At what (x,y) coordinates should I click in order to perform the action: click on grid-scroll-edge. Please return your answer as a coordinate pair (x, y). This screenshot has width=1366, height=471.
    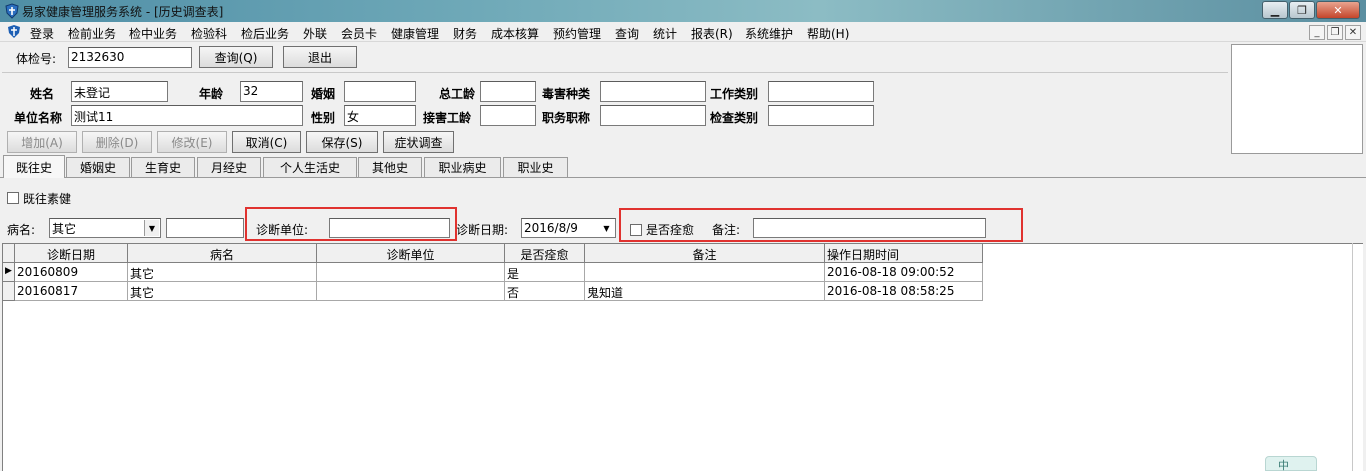
    Looking at the image, I should click on (1352, 357).